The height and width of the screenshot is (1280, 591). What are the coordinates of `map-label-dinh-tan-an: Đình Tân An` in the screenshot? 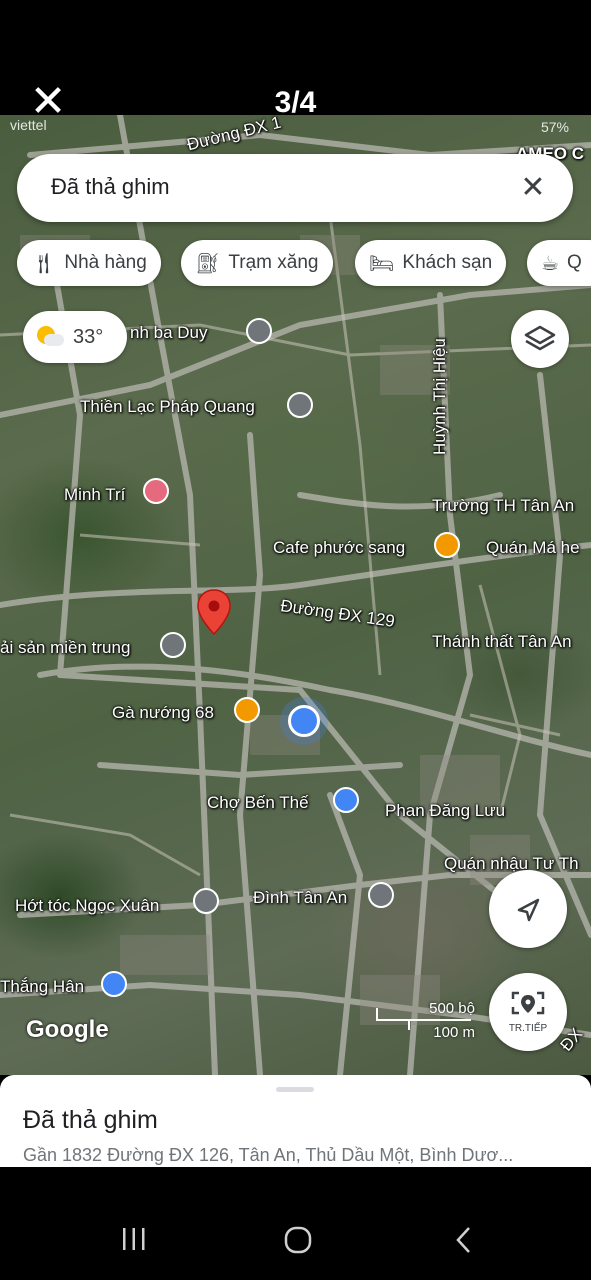 It's located at (300, 897).